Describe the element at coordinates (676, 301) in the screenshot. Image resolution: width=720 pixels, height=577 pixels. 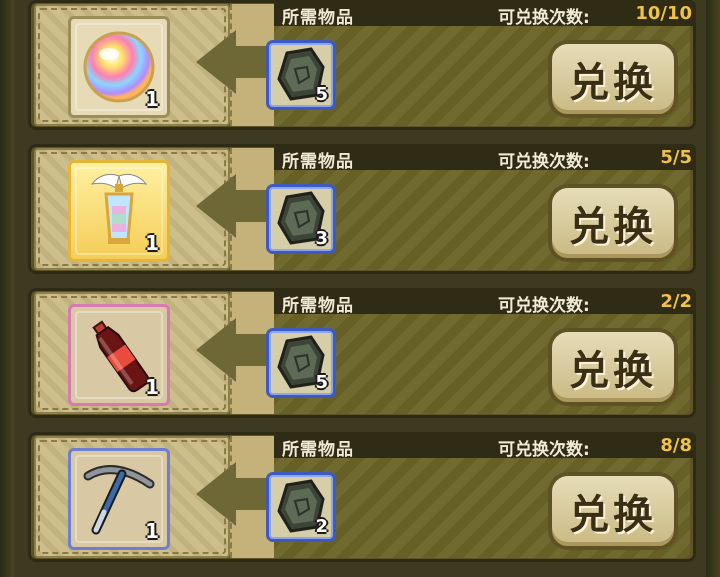
I see `exchange-count-value: 2/2` at that location.